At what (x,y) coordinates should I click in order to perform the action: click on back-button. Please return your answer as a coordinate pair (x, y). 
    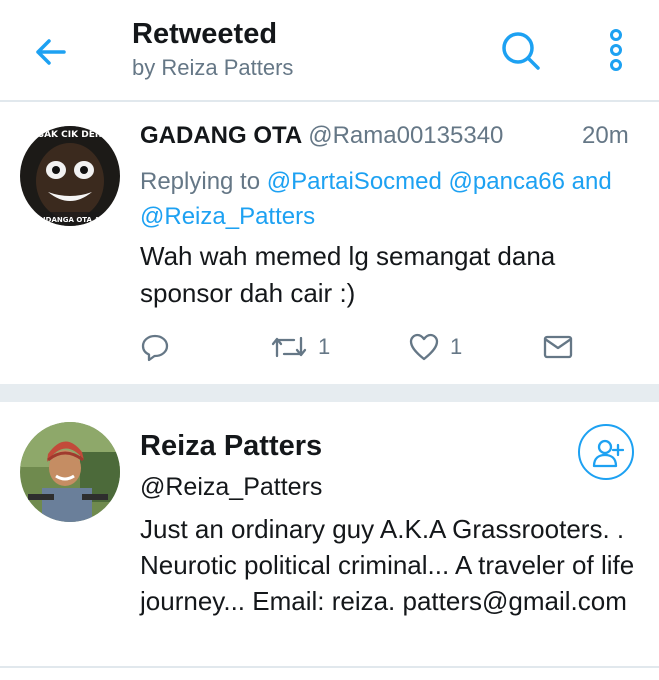
    Looking at the image, I should click on (50, 52).